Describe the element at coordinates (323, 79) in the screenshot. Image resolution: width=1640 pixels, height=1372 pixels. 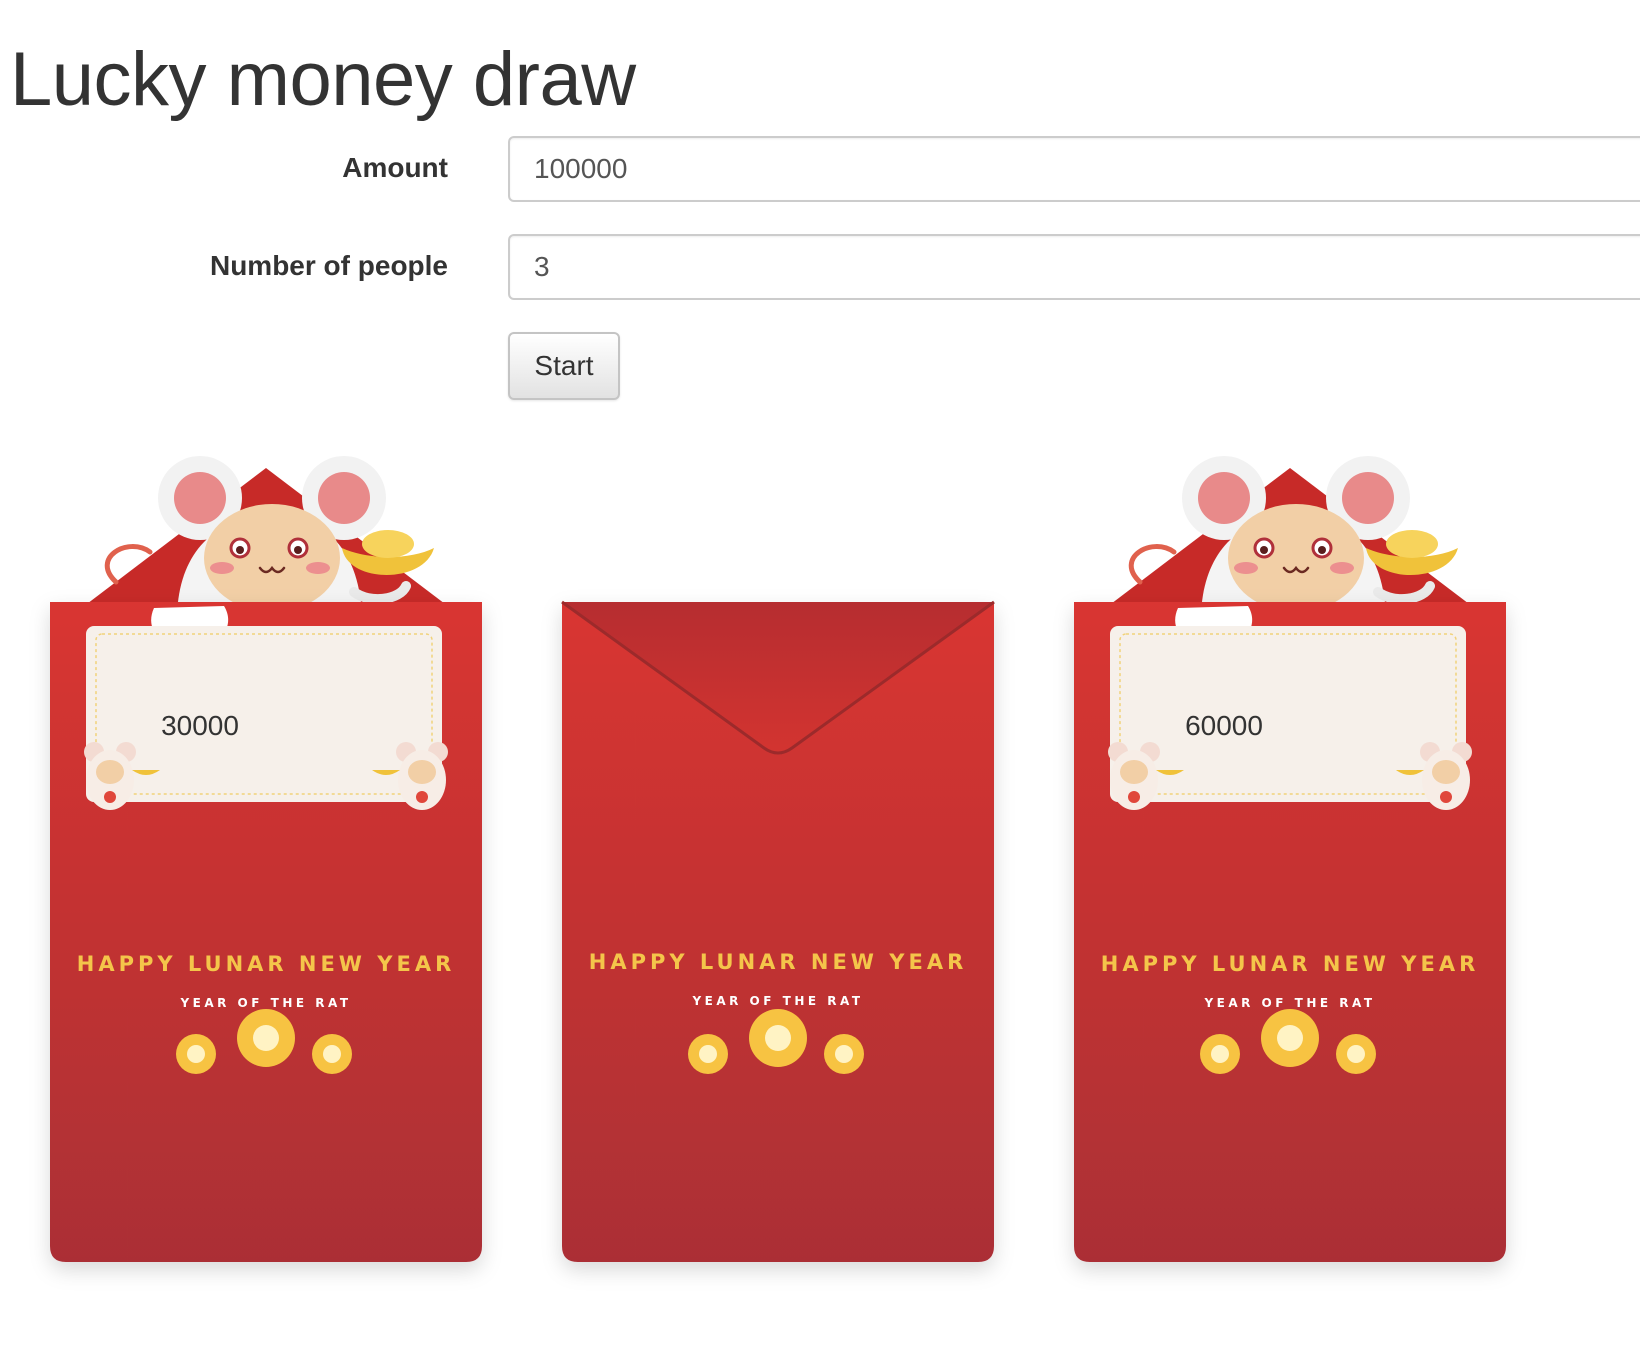
I see `page-title: Lucky money draw` at that location.